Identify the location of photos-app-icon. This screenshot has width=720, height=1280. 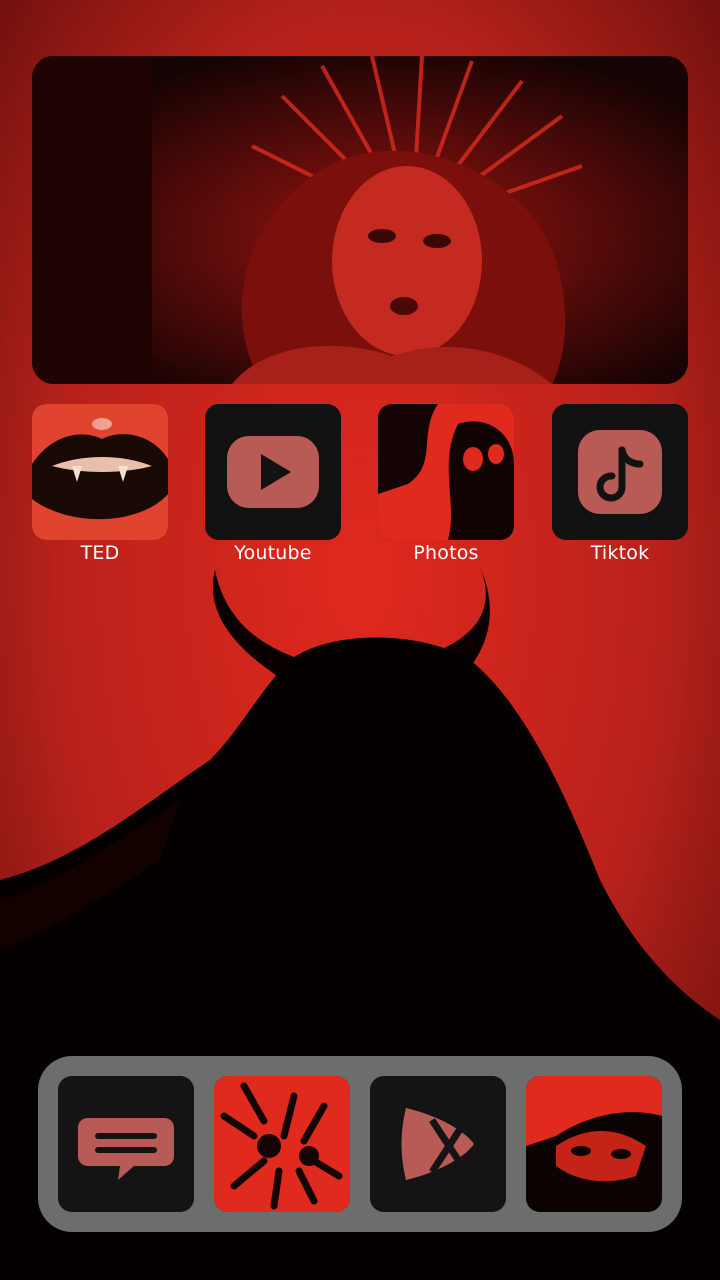
(446, 472).